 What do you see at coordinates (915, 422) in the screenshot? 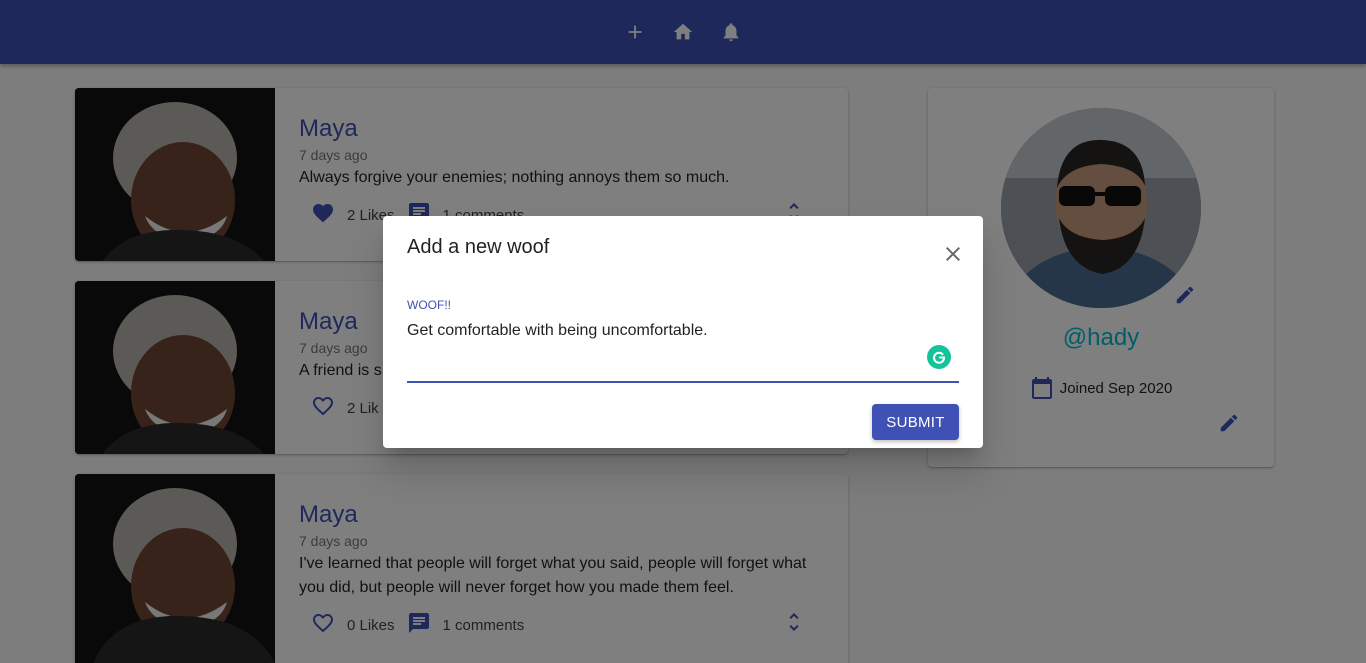
I see `submit-button: SUBMIT` at bounding box center [915, 422].